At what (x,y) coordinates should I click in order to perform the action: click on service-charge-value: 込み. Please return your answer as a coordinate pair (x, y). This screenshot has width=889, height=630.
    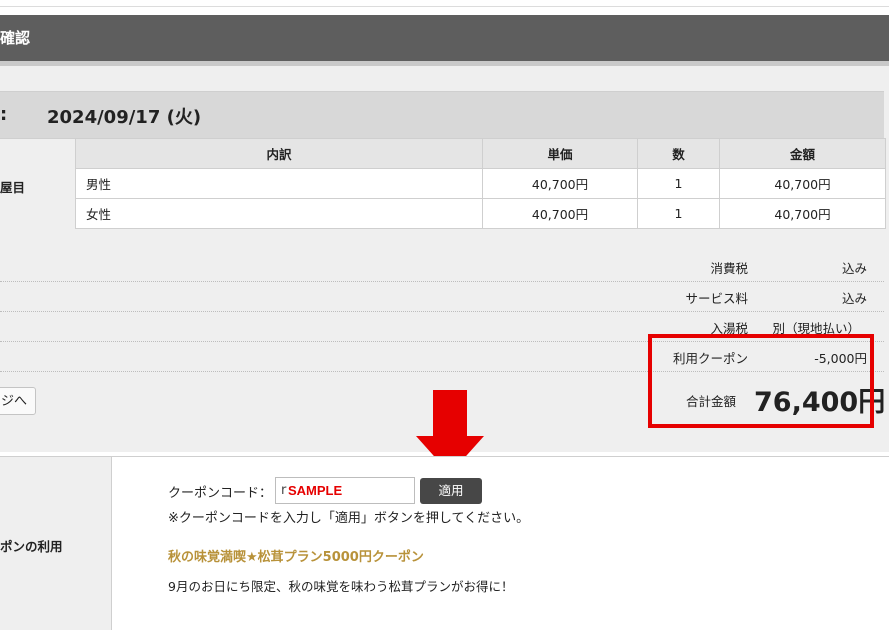
    Looking at the image, I should click on (854, 298).